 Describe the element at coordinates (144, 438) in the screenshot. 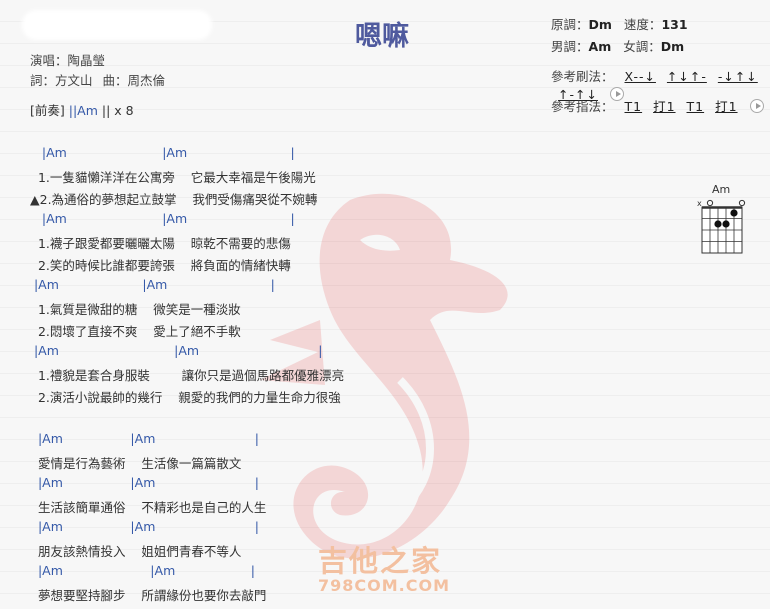

I see `sheet-line-12: |Am |Am |` at that location.